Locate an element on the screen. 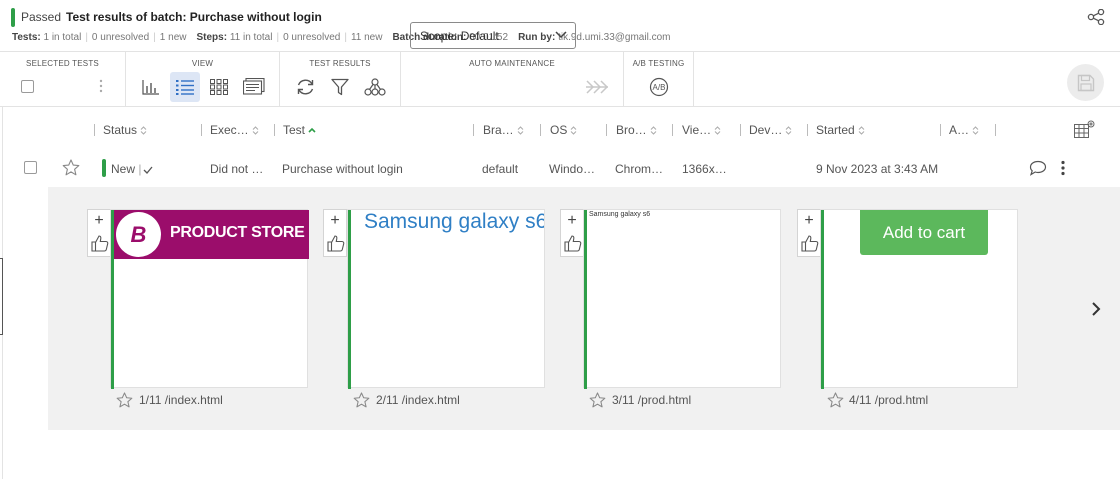 Image resolution: width=1120 pixels, height=479 pixels. row-status-indicator is located at coordinates (104, 168).